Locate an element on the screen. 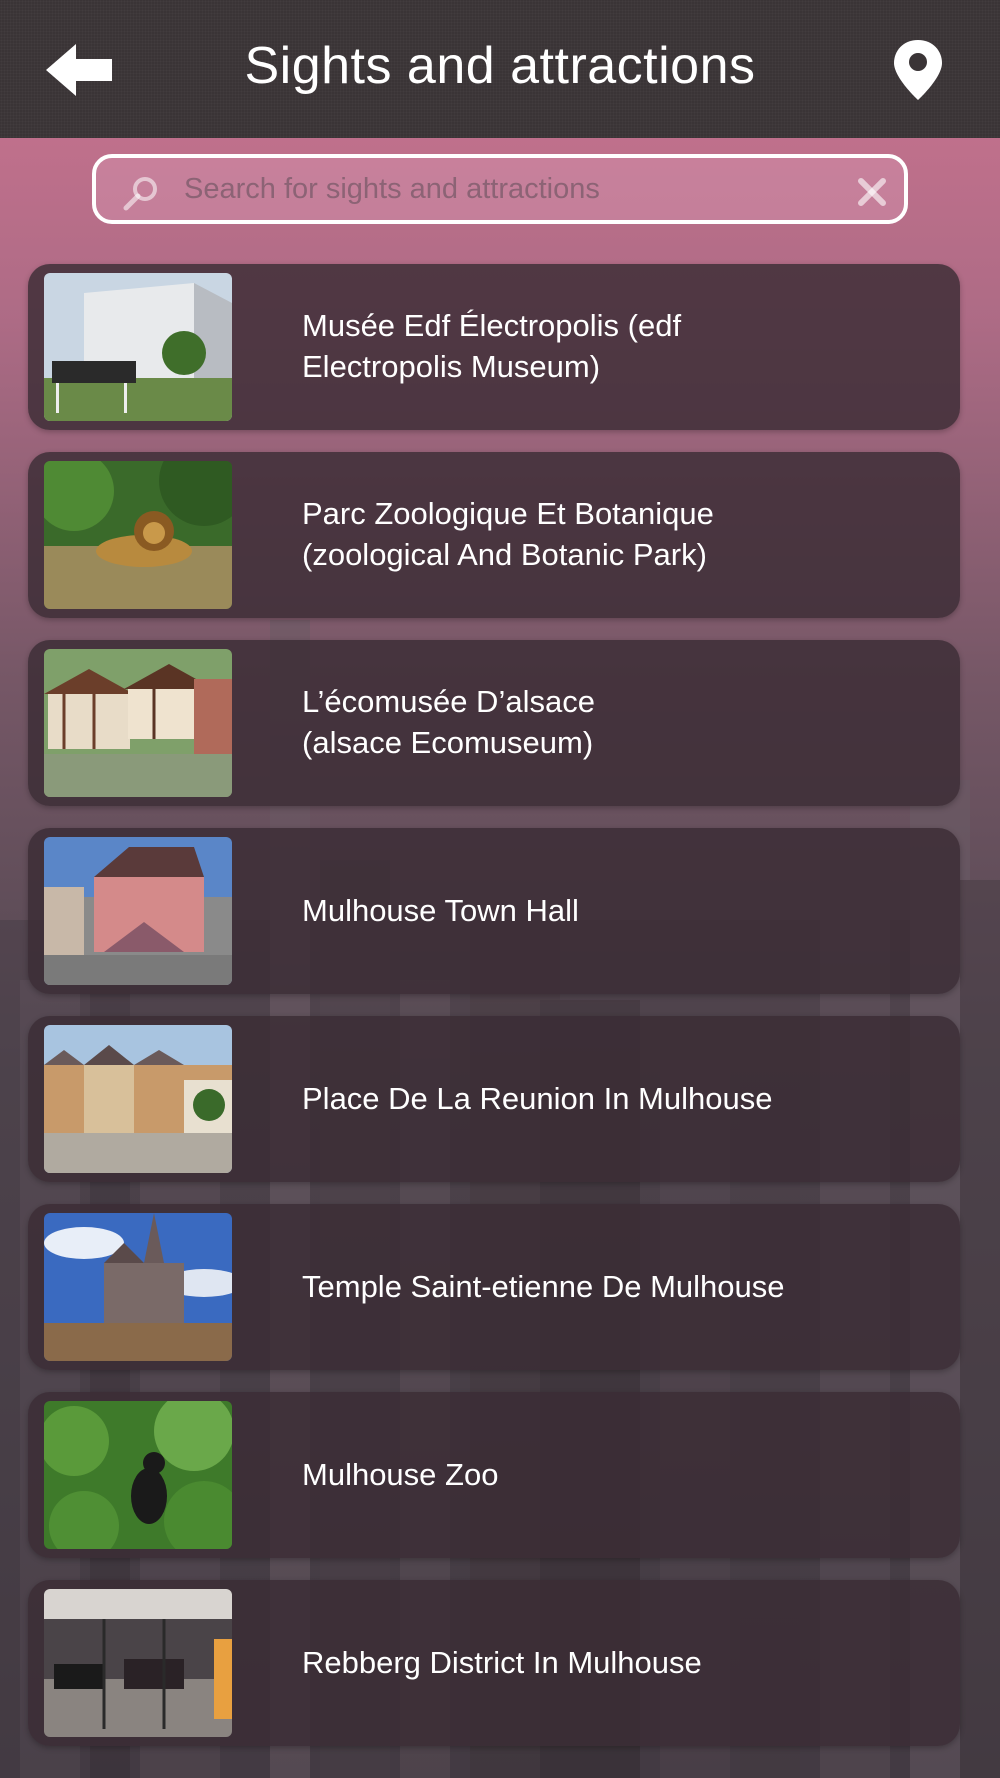 This screenshot has height=1778, width=1000. map-location-button is located at coordinates (918, 70).